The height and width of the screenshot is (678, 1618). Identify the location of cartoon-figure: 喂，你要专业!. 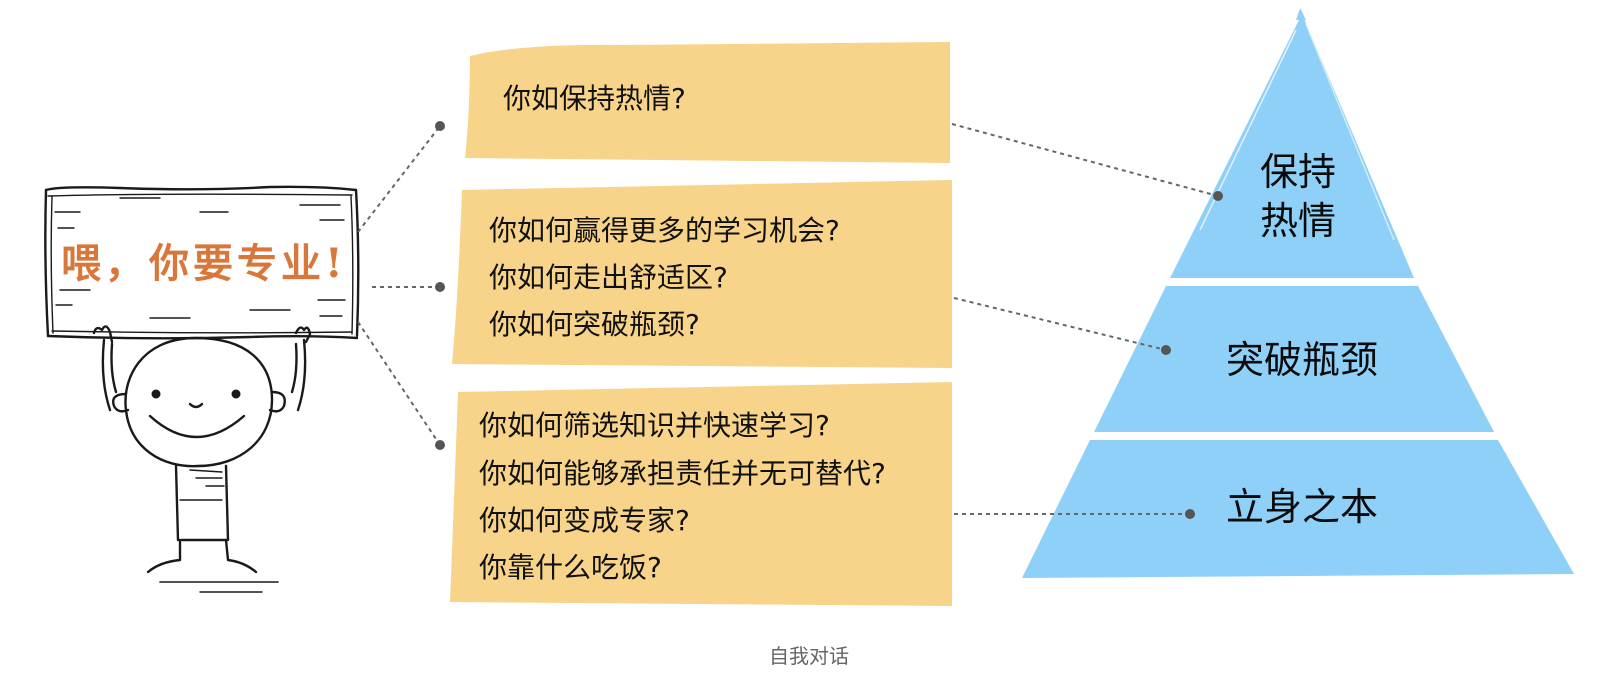
(202, 389).